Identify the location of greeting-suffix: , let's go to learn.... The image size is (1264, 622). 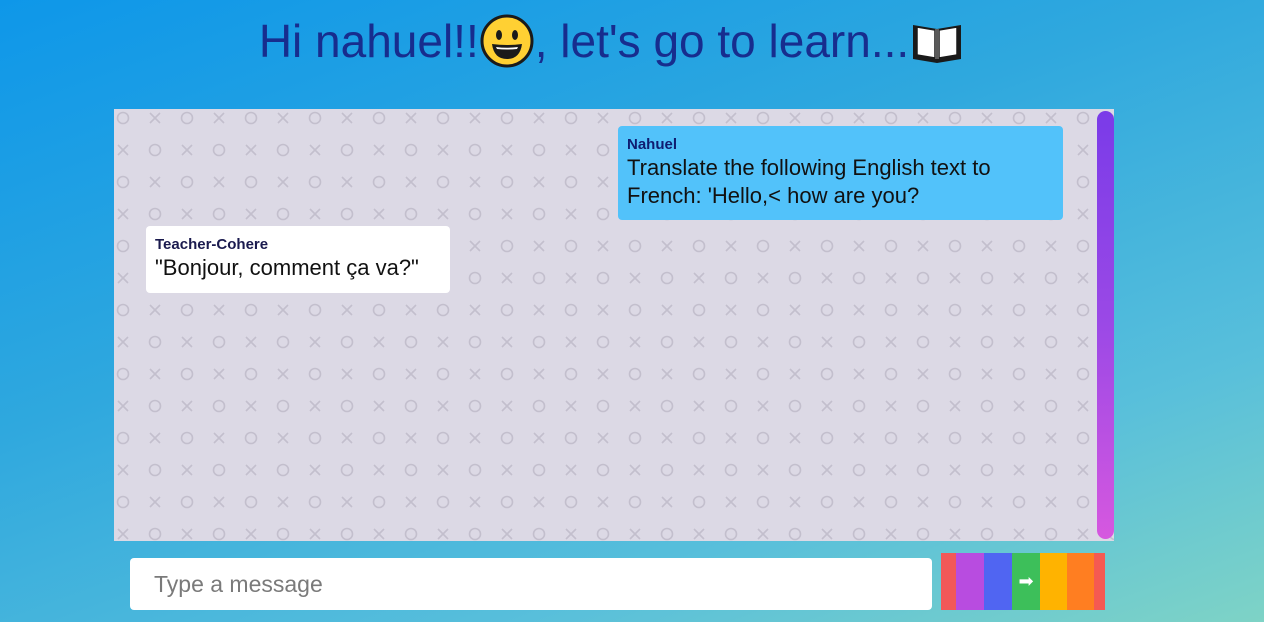
(722, 41).